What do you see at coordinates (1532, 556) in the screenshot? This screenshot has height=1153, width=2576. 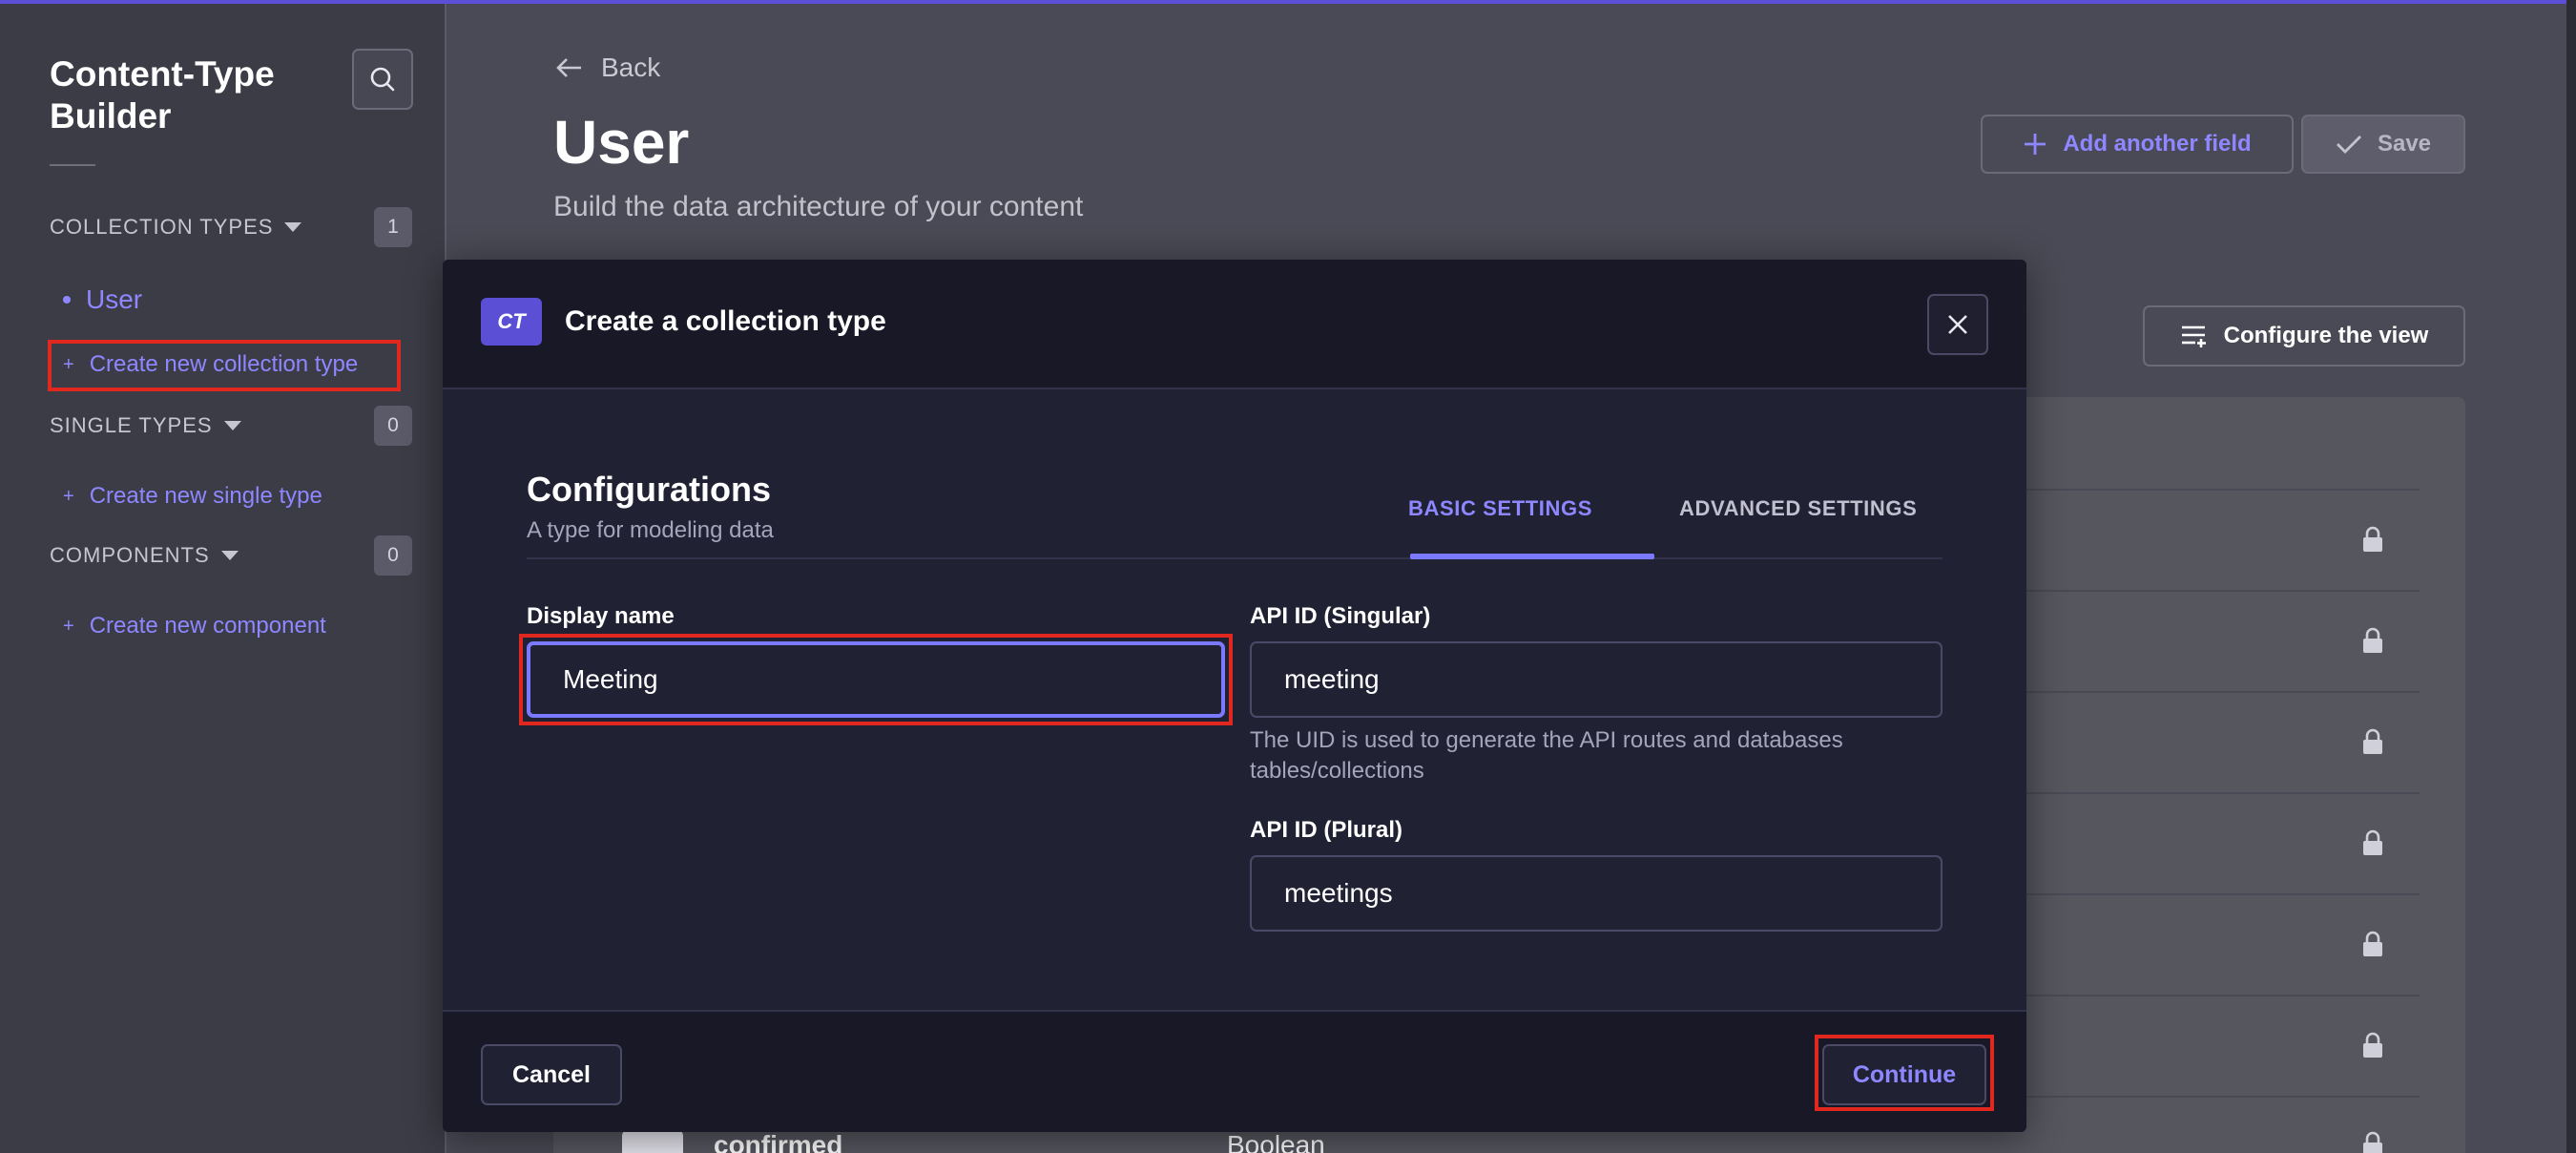 I see `active-tab-indicator` at bounding box center [1532, 556].